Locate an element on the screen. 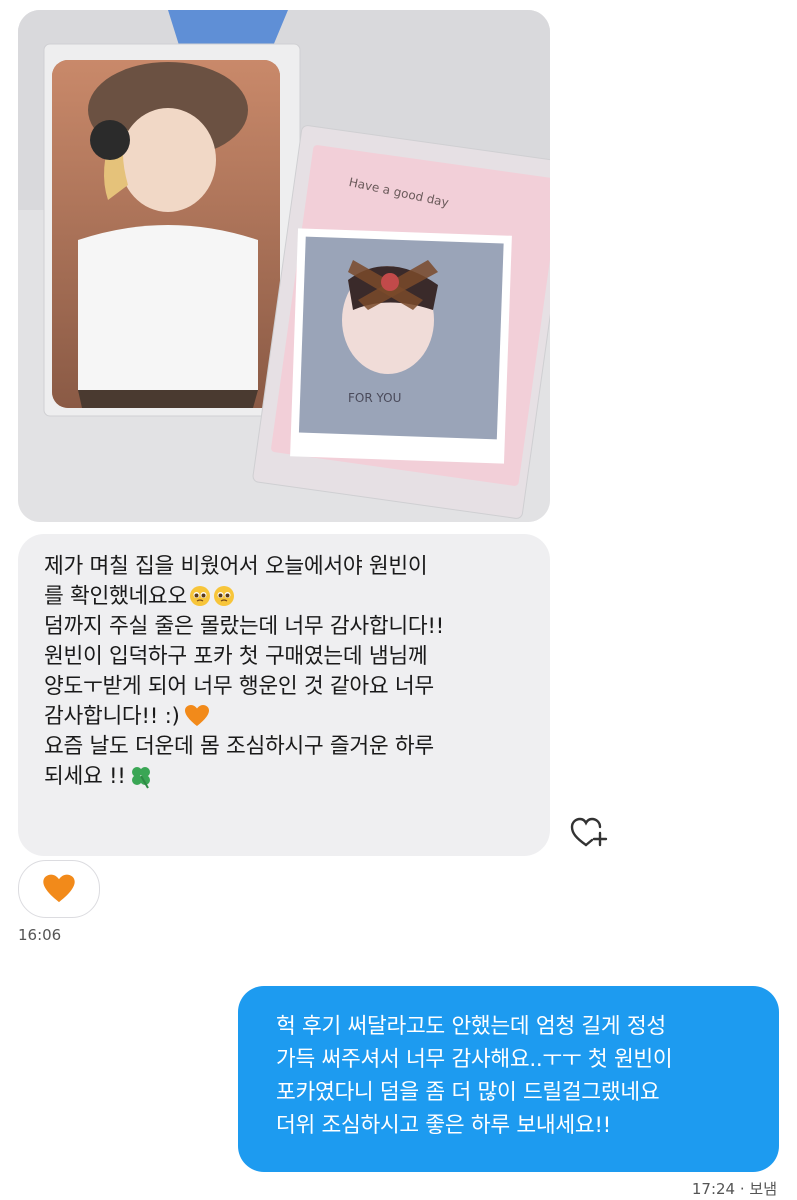  message-line: 헉 후기 써달라고도 안했는데 엄청 길게 정성 is located at coordinates (471, 1026).